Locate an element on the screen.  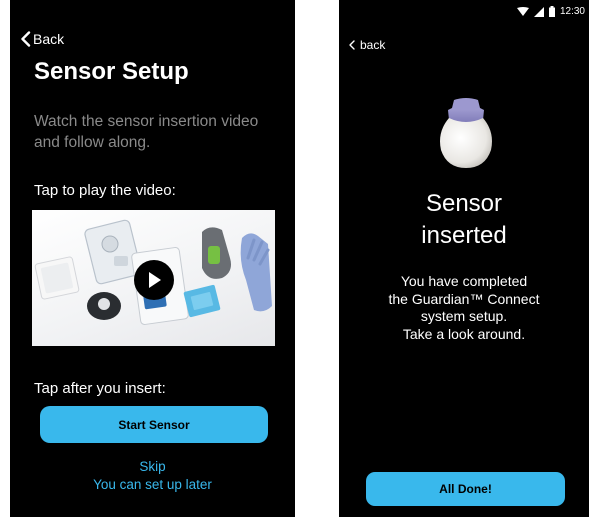
set-up-later-link: You can set up later is located at coordinates (152, 484).